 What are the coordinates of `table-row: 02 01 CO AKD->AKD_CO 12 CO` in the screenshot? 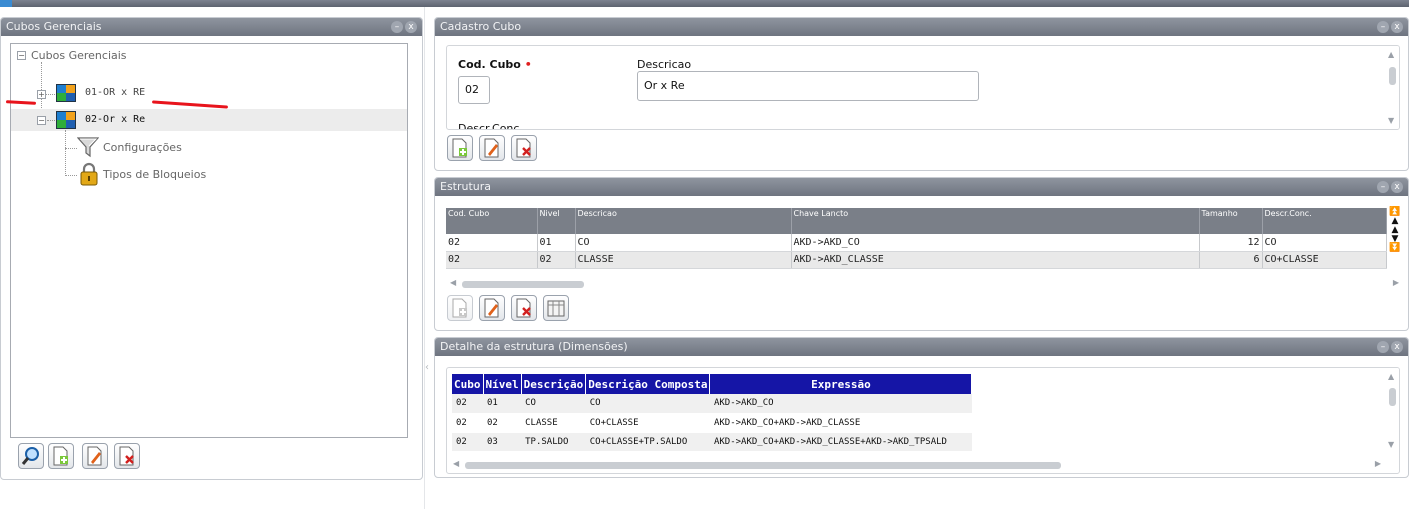 It's located at (916, 243).